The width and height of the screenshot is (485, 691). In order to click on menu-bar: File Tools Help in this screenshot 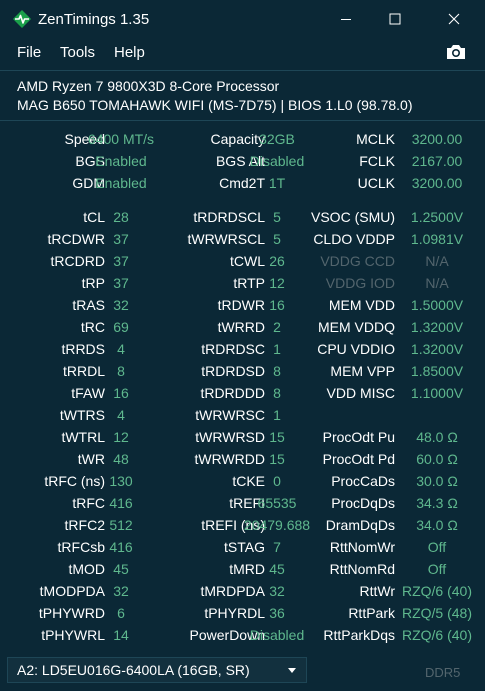, I will do `click(242, 53)`.